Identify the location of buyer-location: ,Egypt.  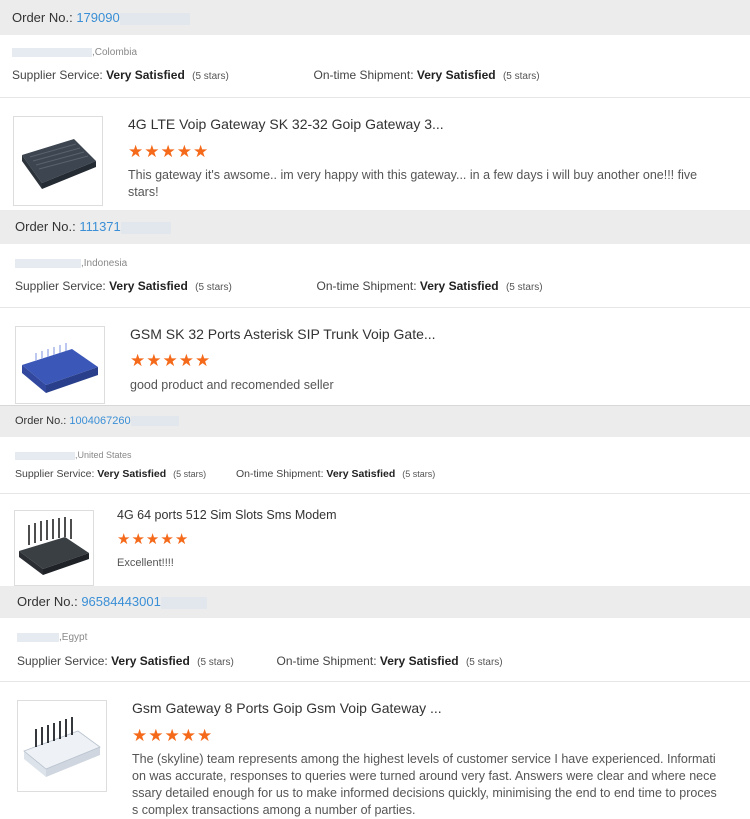
(52, 637).